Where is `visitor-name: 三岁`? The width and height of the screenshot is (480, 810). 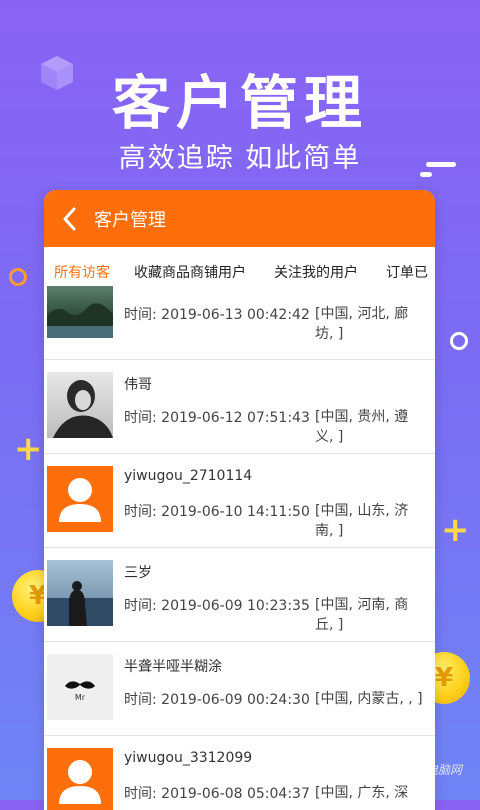
visitor-name: 三岁 is located at coordinates (138, 573).